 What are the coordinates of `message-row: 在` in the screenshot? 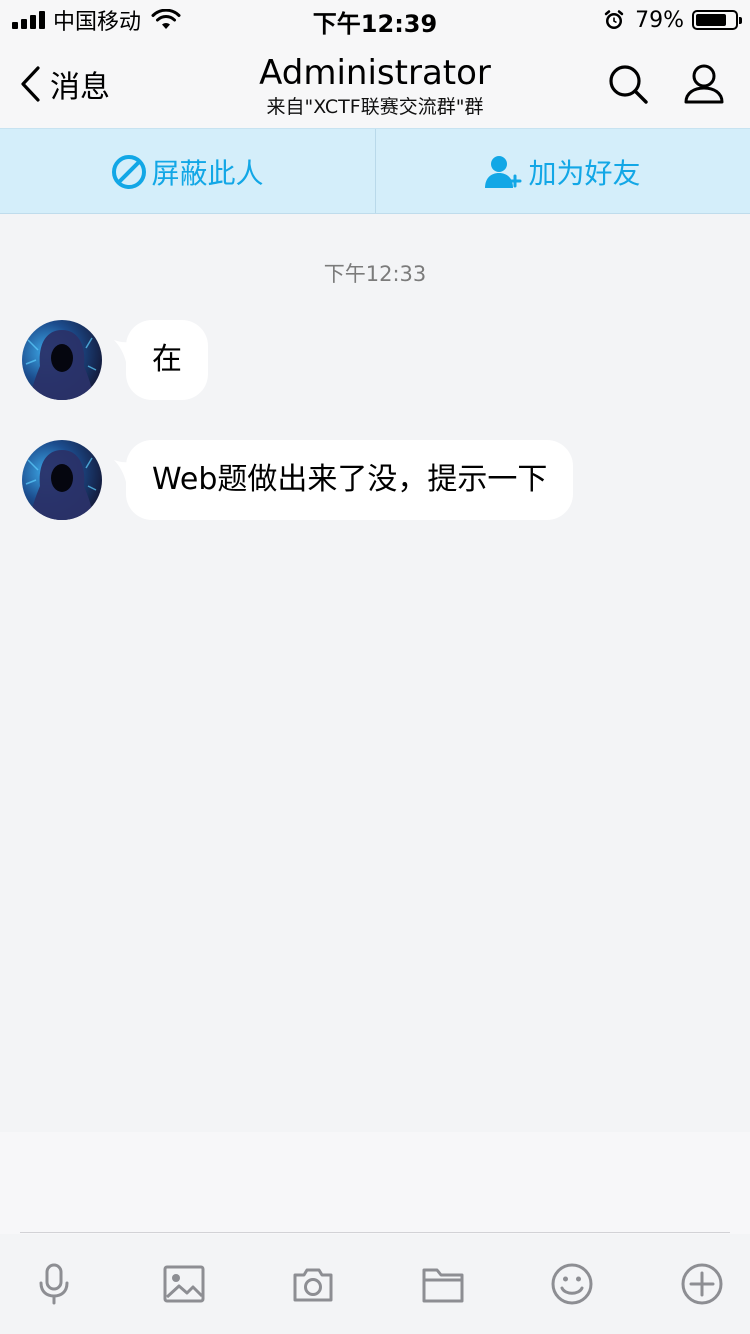 It's located at (115, 360).